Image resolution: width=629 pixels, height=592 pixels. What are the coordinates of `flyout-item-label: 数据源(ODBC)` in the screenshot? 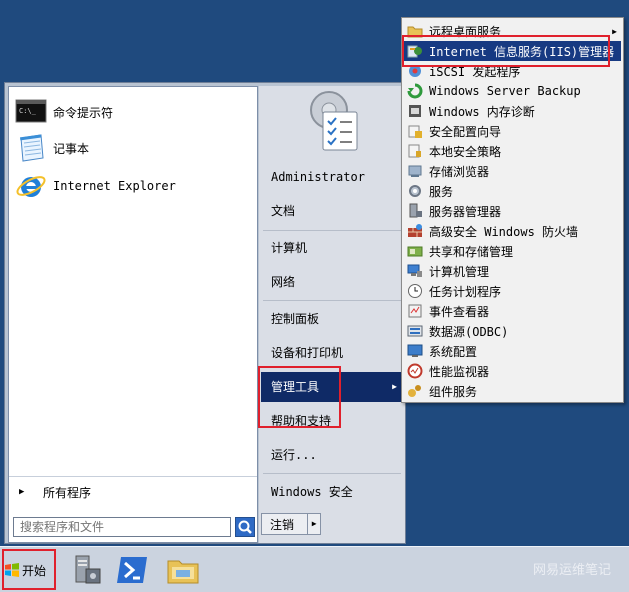 It's located at (469, 331).